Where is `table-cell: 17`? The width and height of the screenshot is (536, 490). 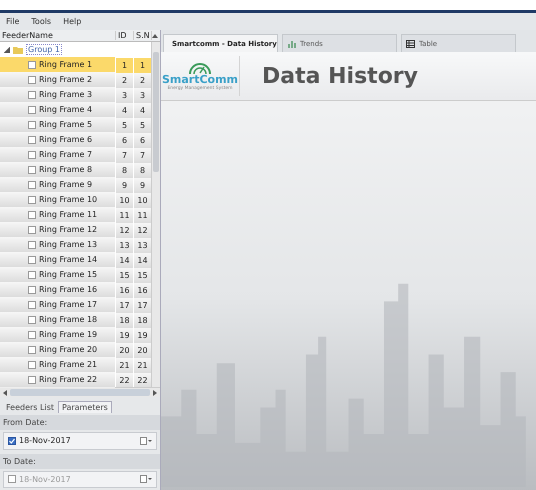 table-cell: 17 is located at coordinates (142, 305).